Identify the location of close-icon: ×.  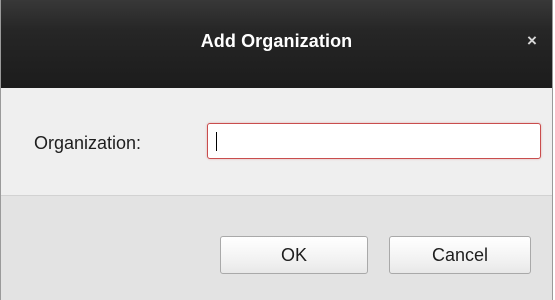
(532, 41).